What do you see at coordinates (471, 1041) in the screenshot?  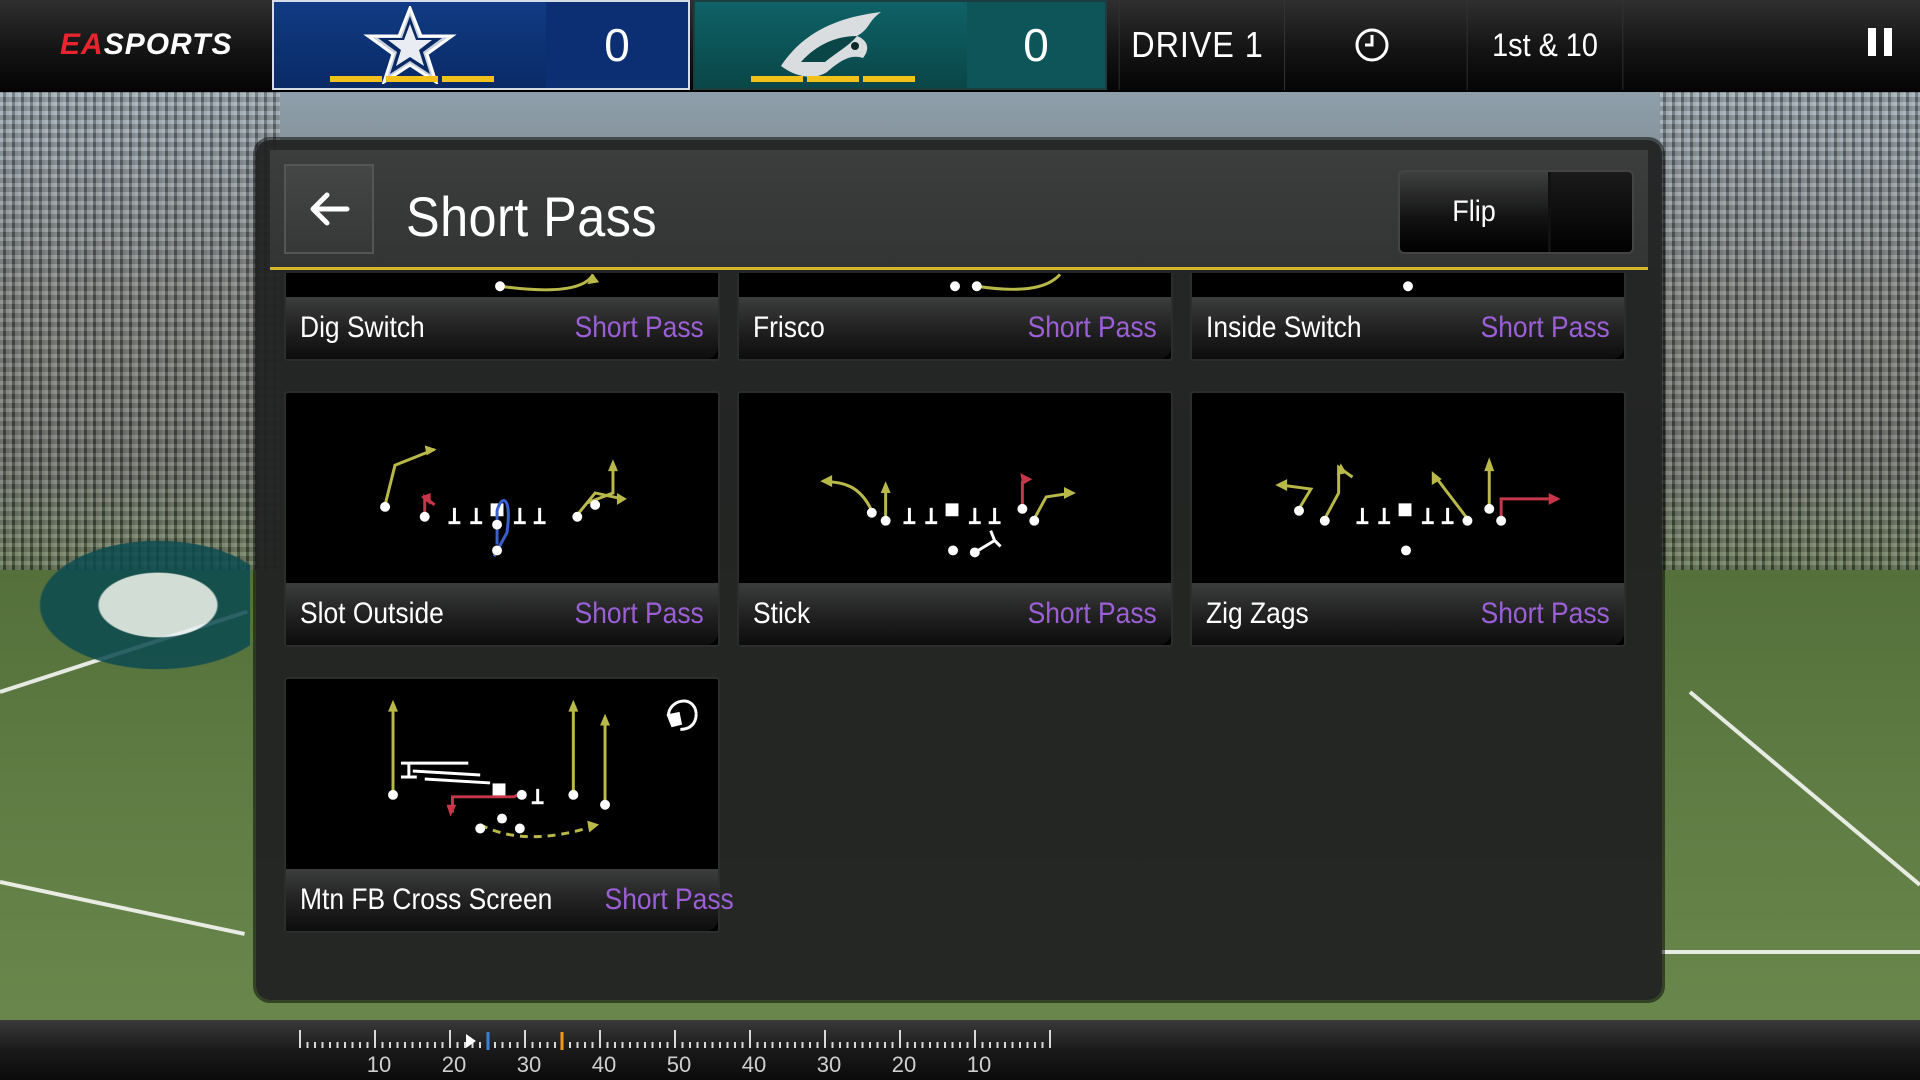 I see `ball-position-marker` at bounding box center [471, 1041].